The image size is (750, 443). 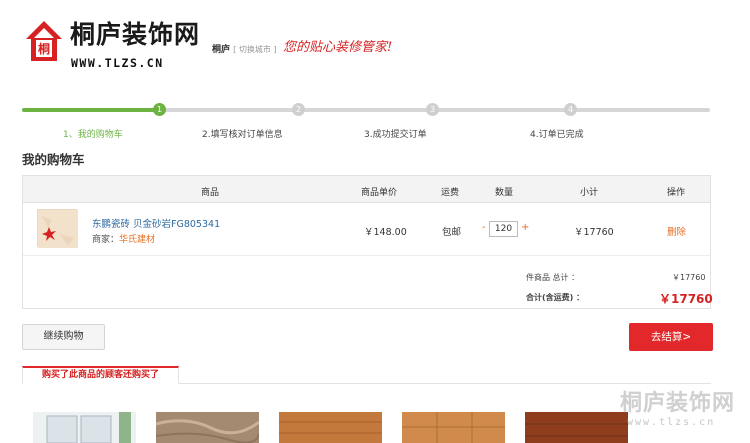 What do you see at coordinates (557, 135) in the screenshot?
I see `step-4-label: 4.订单已完成` at bounding box center [557, 135].